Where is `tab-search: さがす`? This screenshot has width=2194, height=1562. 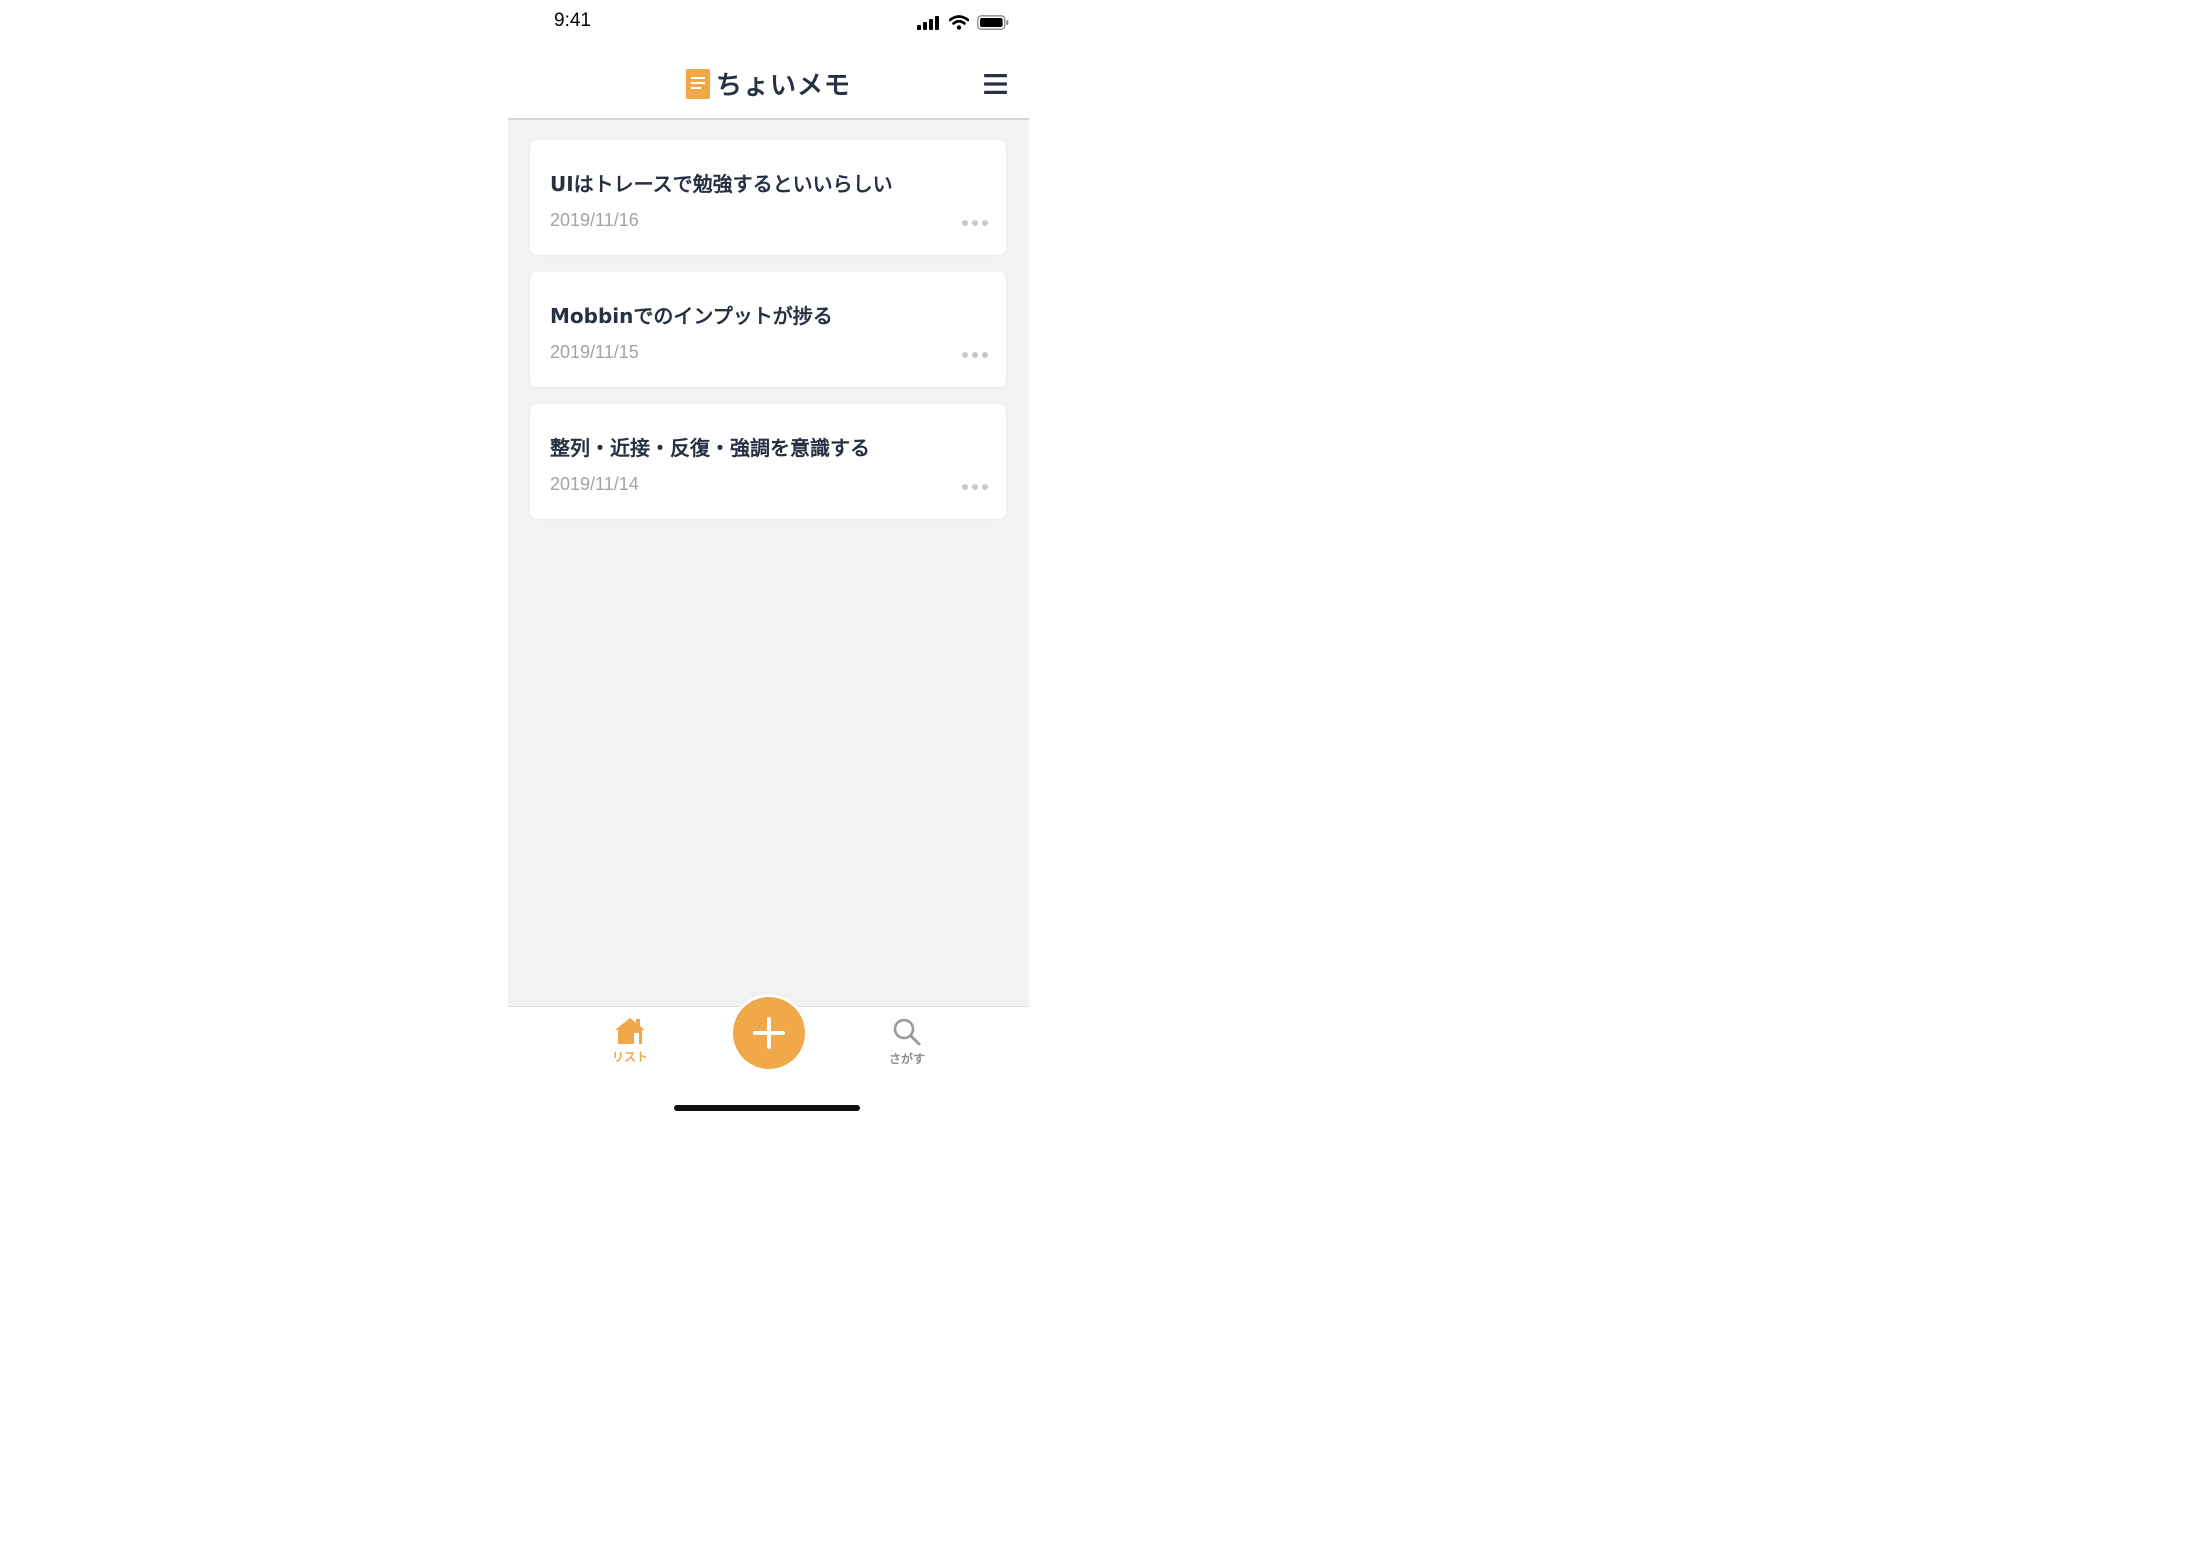
tab-search: さがす is located at coordinates (907, 1042).